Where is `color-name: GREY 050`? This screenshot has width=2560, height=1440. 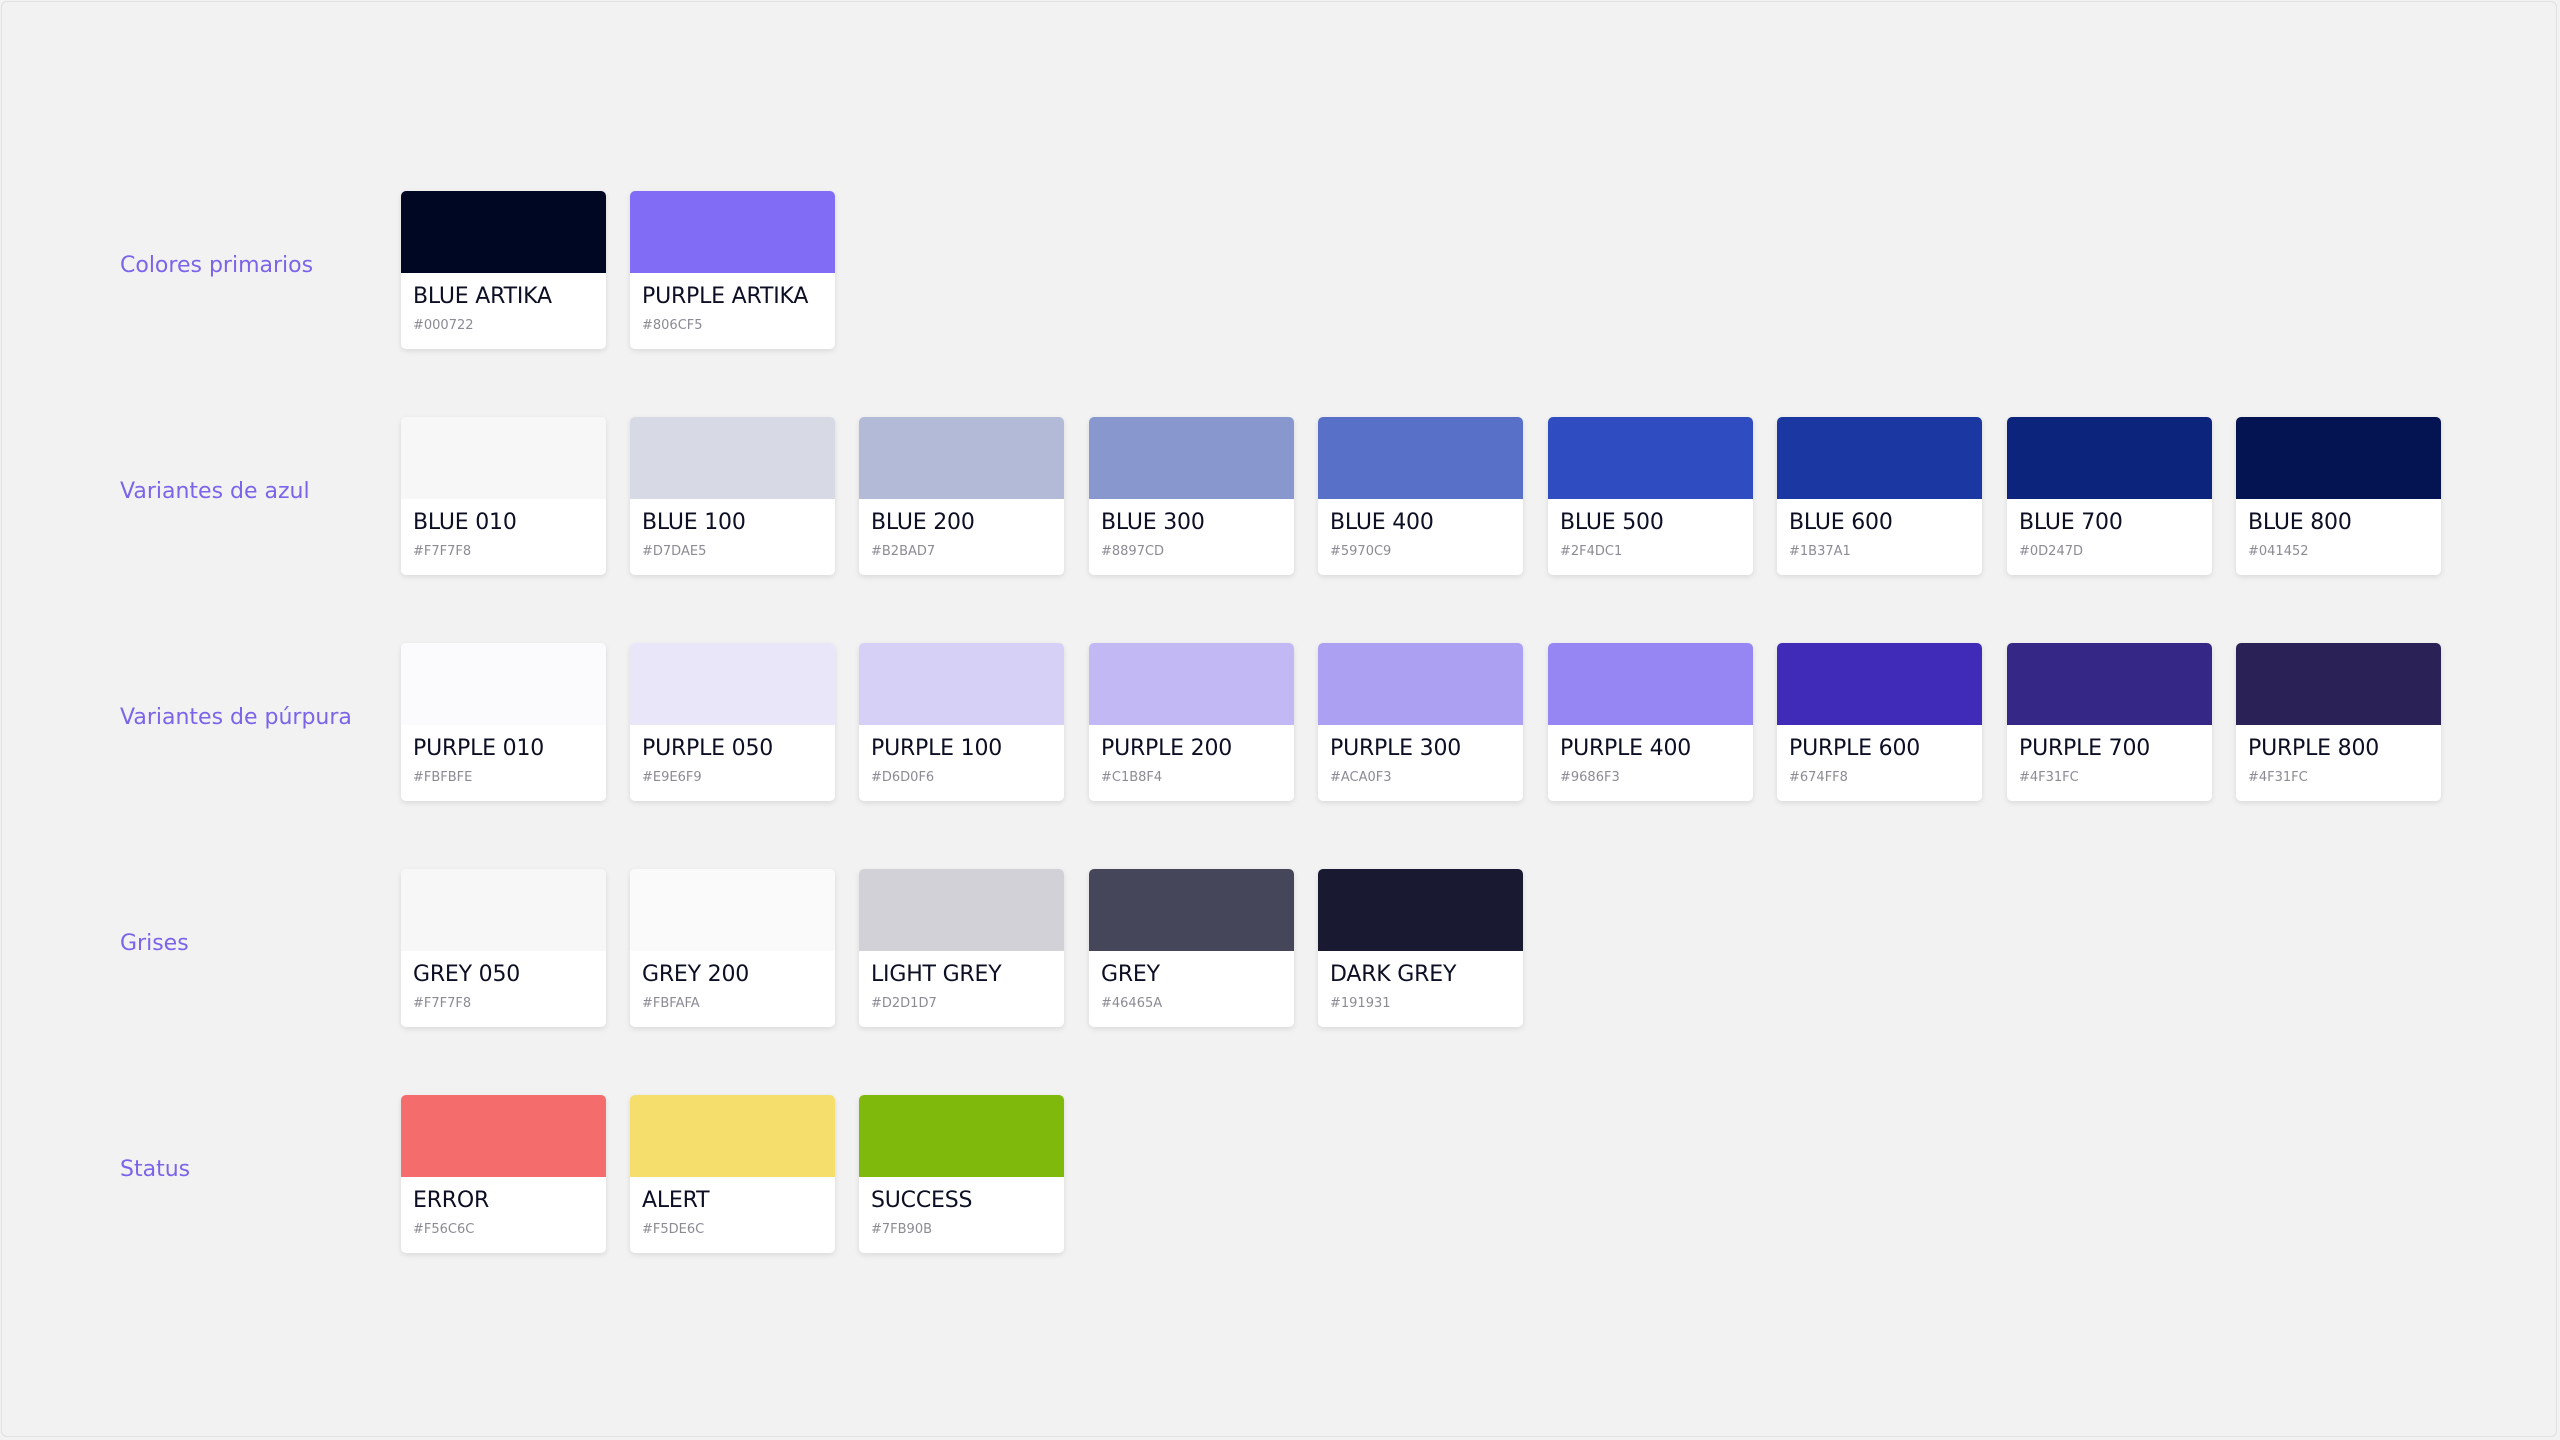 color-name: GREY 050 is located at coordinates (467, 974).